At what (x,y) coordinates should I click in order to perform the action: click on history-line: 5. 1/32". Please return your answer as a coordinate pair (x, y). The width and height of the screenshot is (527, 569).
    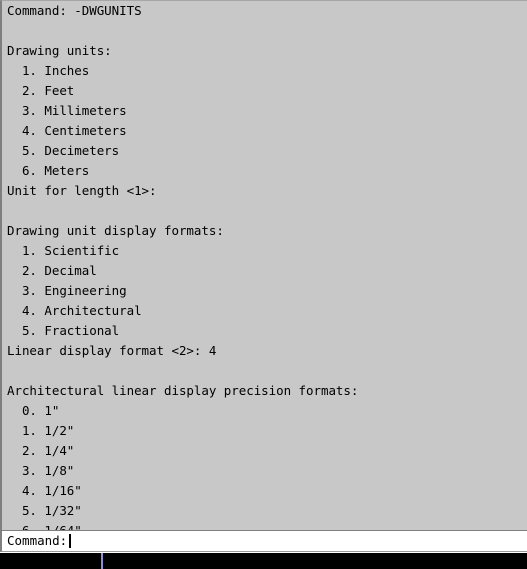
    Looking at the image, I should click on (44, 510).